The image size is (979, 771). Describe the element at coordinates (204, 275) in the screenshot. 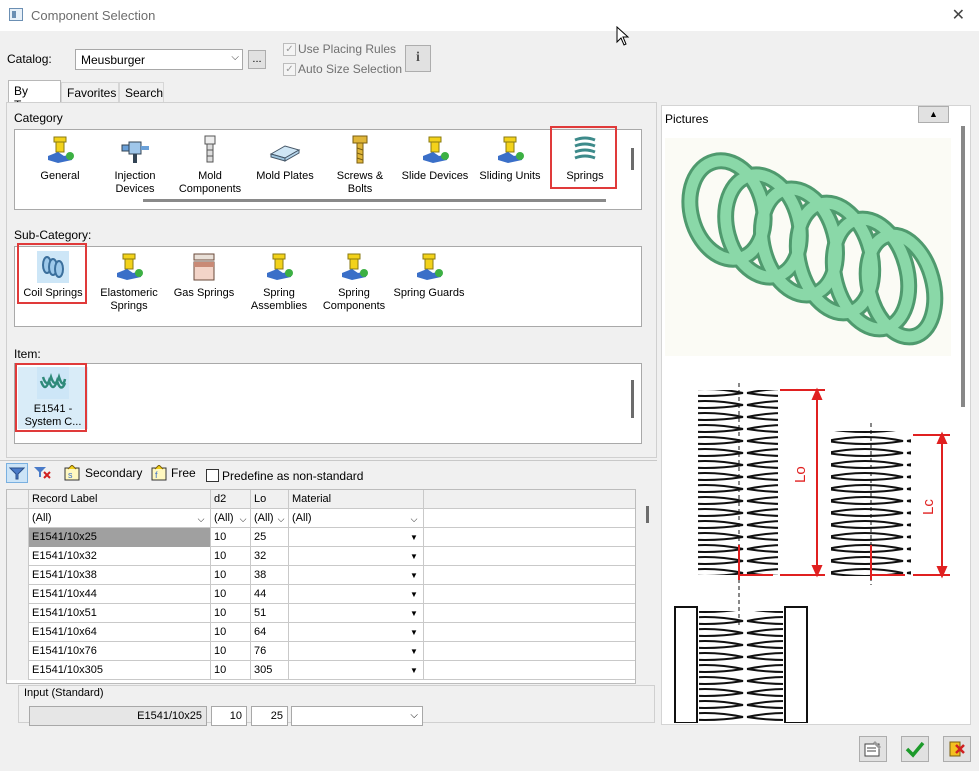

I see `subcategory-item-gas-springs: Gas Springs` at that location.